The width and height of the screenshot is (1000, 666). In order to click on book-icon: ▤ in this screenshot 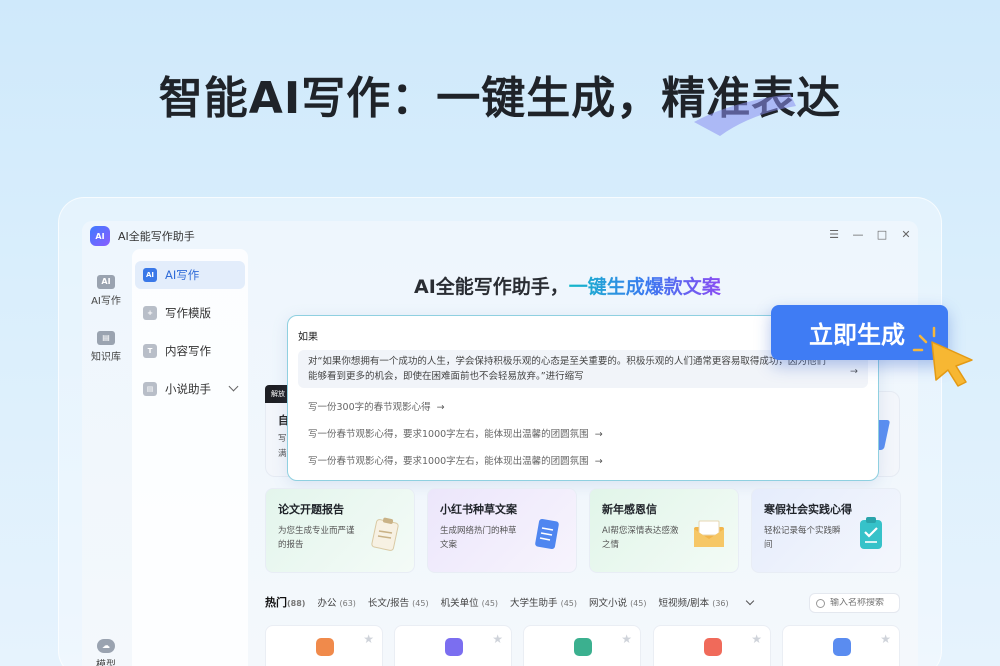, I will do `click(150, 389)`.